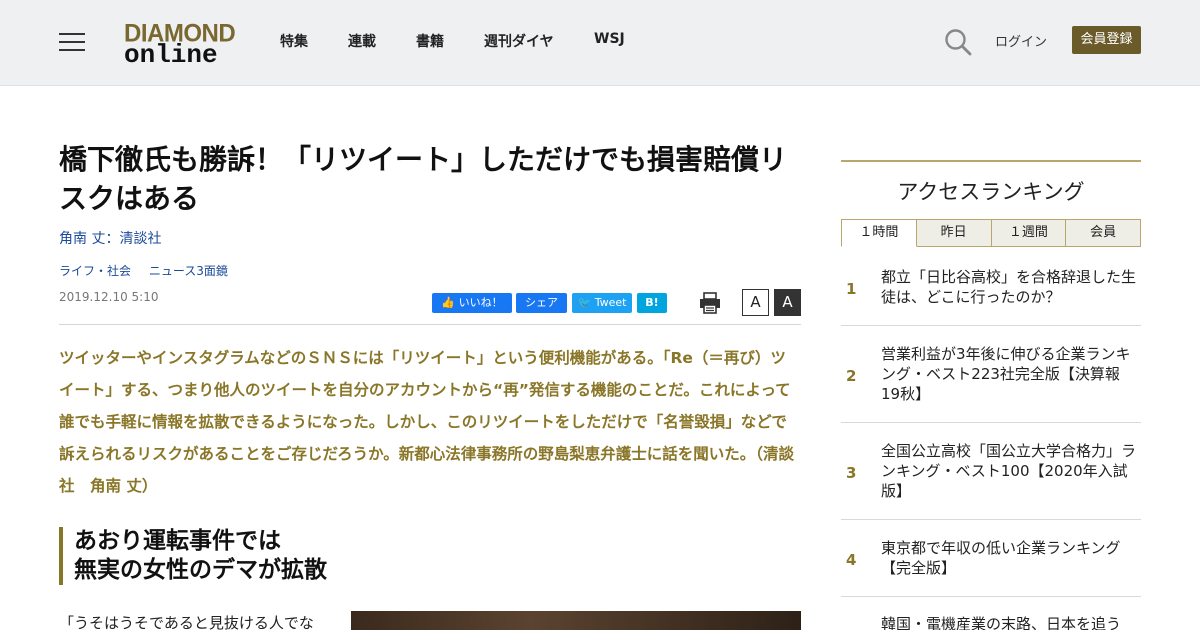 Image resolution: width=1200 pixels, height=630 pixels. I want to click on nav-item-books: 書籍, so click(430, 41).